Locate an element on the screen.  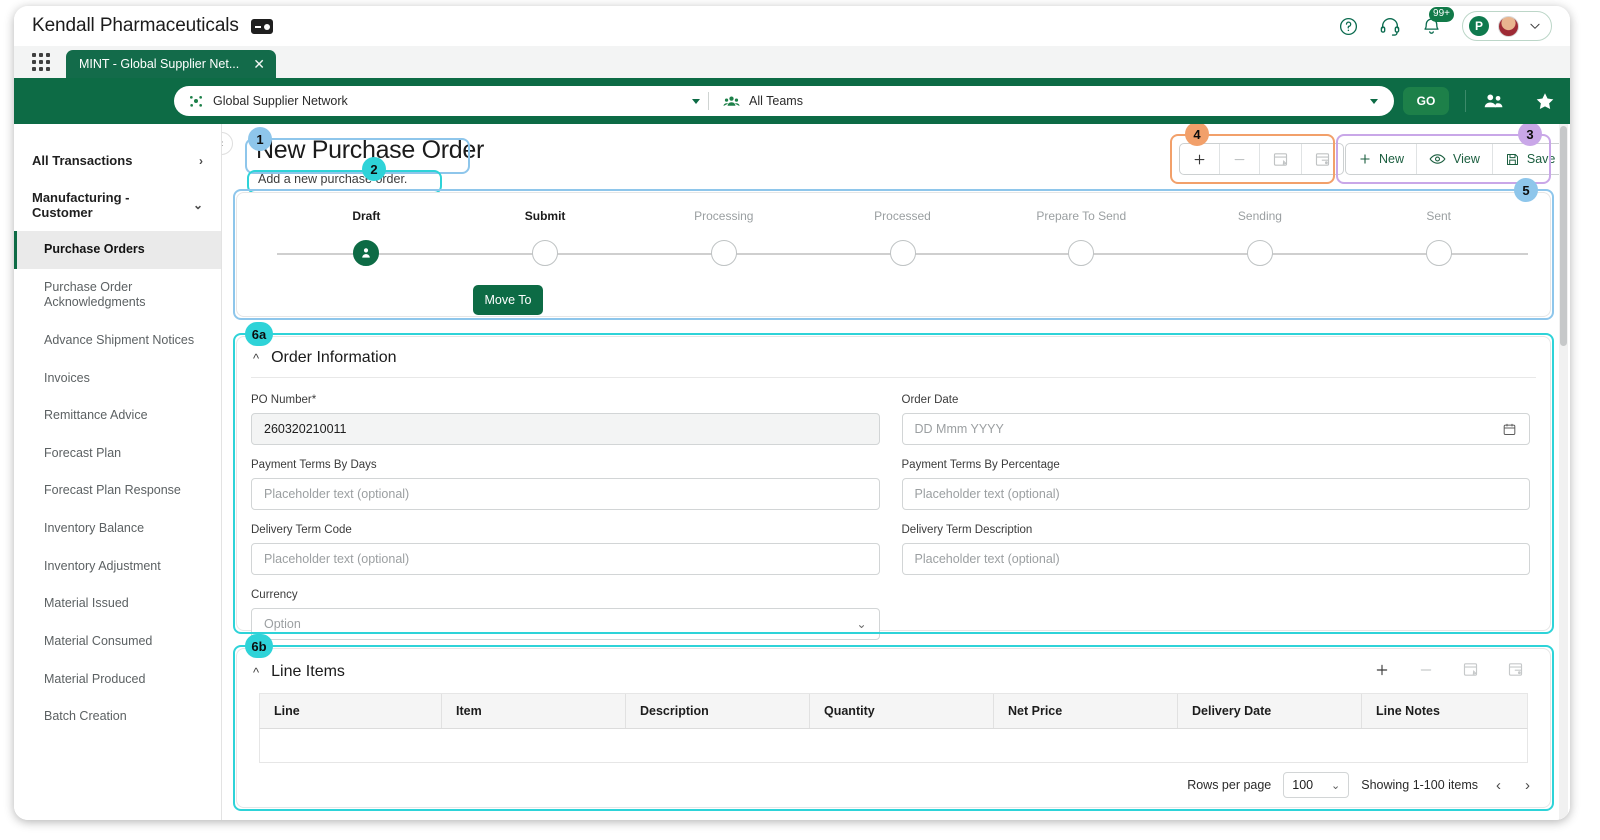
network-selector: Global Supplier Network is located at coordinates (448, 101).